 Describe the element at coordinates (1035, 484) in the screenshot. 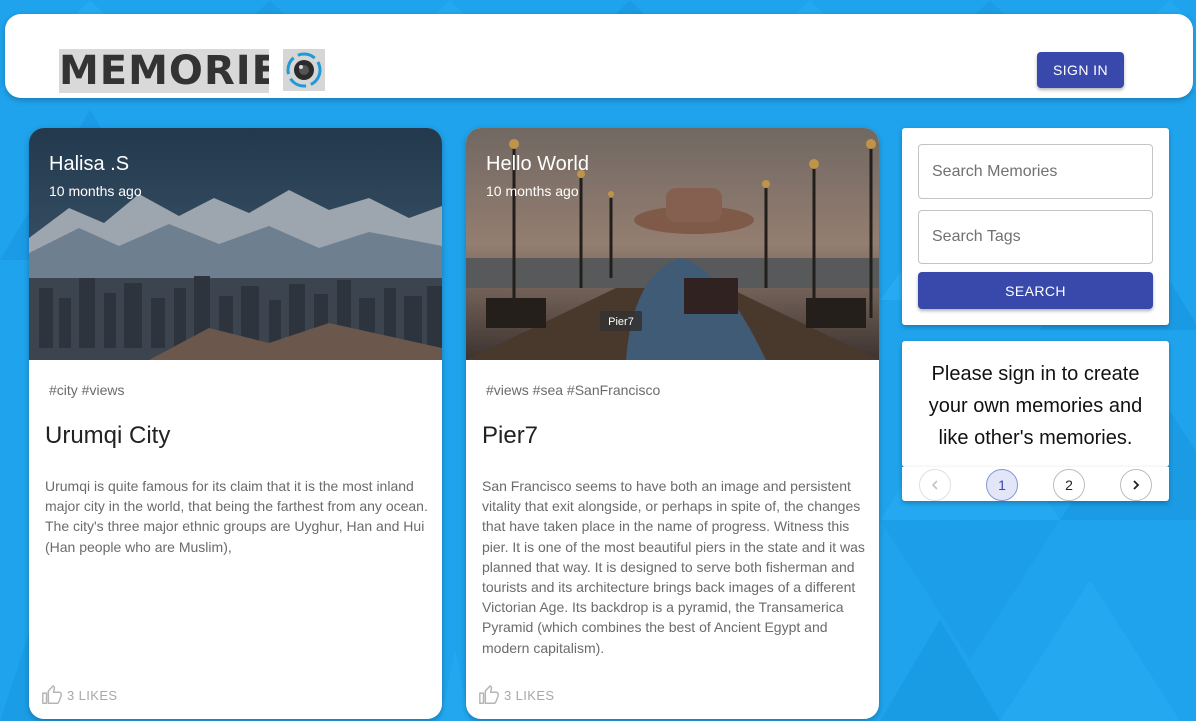

I see `pagination: 1 2` at that location.